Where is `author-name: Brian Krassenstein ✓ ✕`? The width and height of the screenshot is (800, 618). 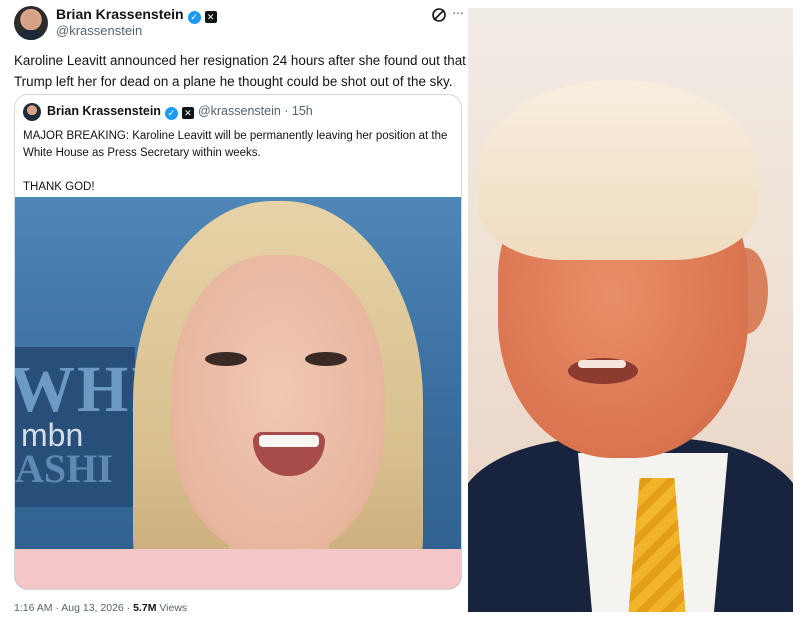 author-name: Brian Krassenstein ✓ ✕ is located at coordinates (136, 15).